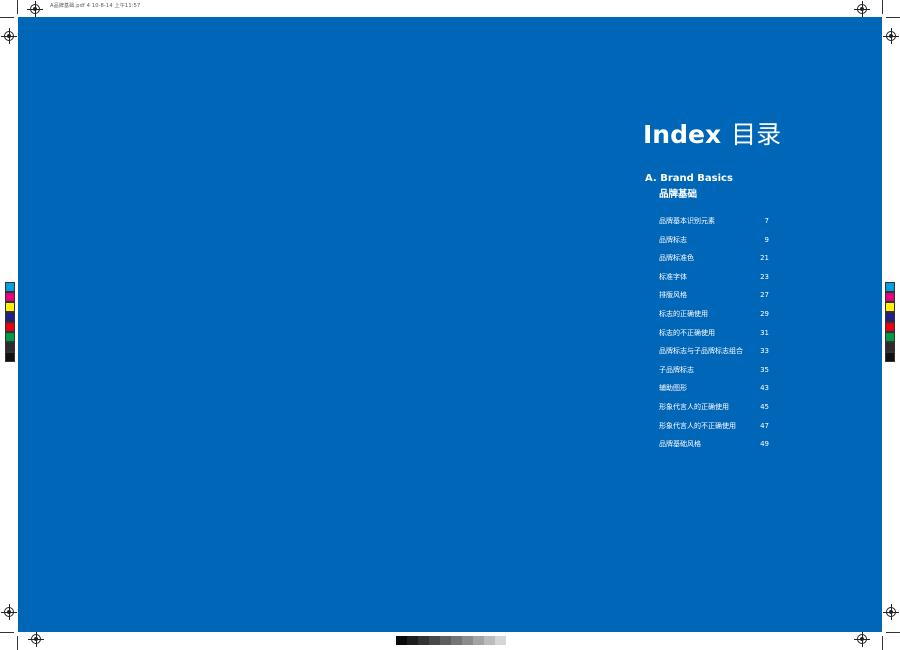 This screenshot has height=650, width=900. I want to click on toc-item: 品牌标志与子品牌标志组合 33, so click(714, 355).